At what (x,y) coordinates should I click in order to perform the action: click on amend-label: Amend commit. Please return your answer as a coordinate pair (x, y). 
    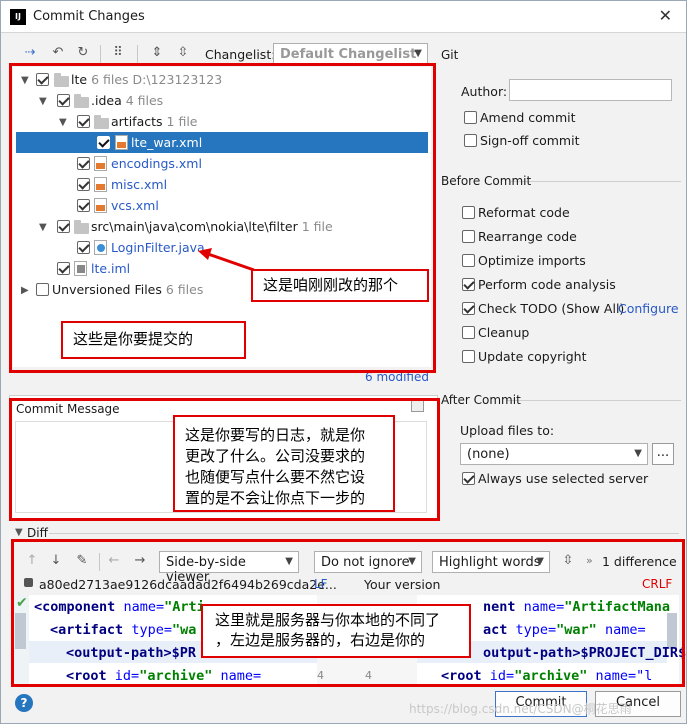
    Looking at the image, I should click on (528, 117).